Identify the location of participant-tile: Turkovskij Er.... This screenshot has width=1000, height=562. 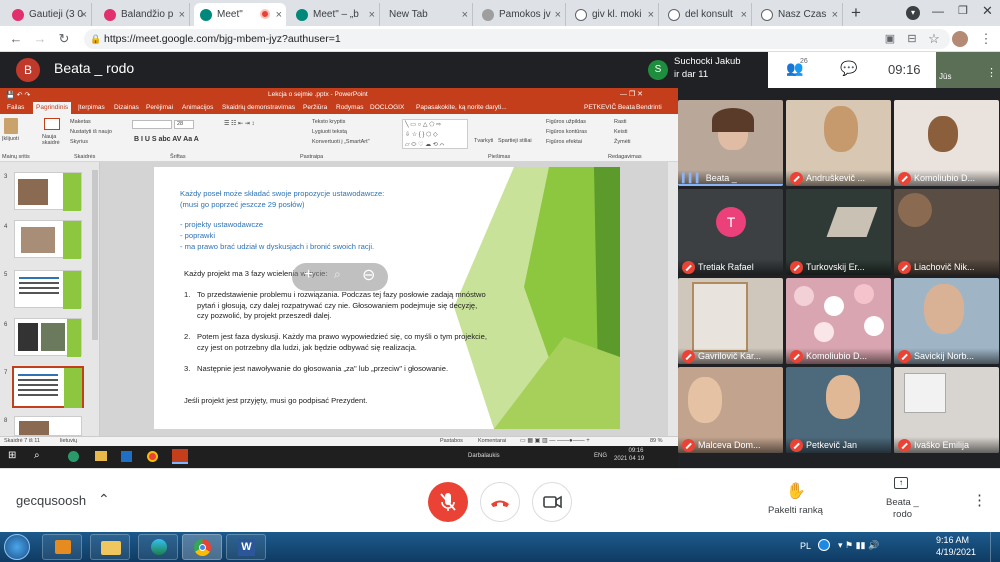
(838, 232).